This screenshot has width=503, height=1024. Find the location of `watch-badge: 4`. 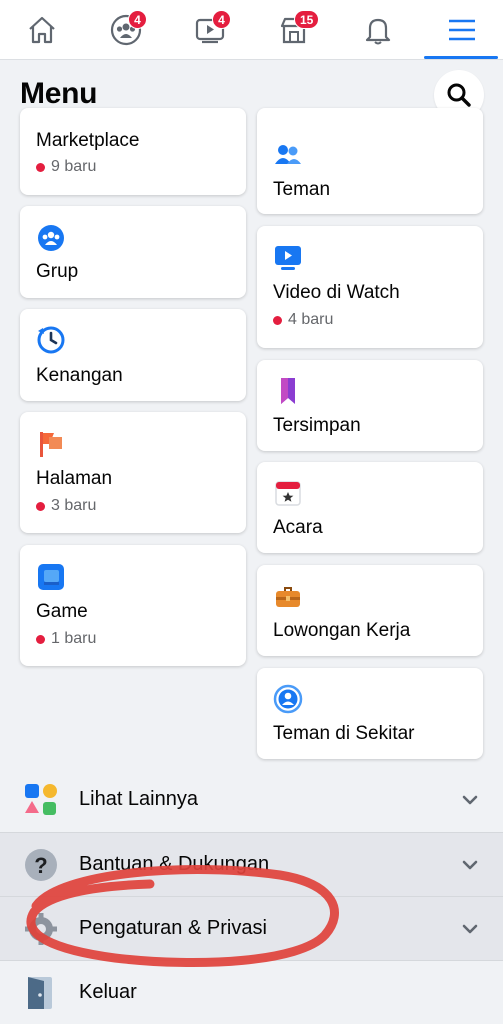

watch-badge: 4 is located at coordinates (221, 19).